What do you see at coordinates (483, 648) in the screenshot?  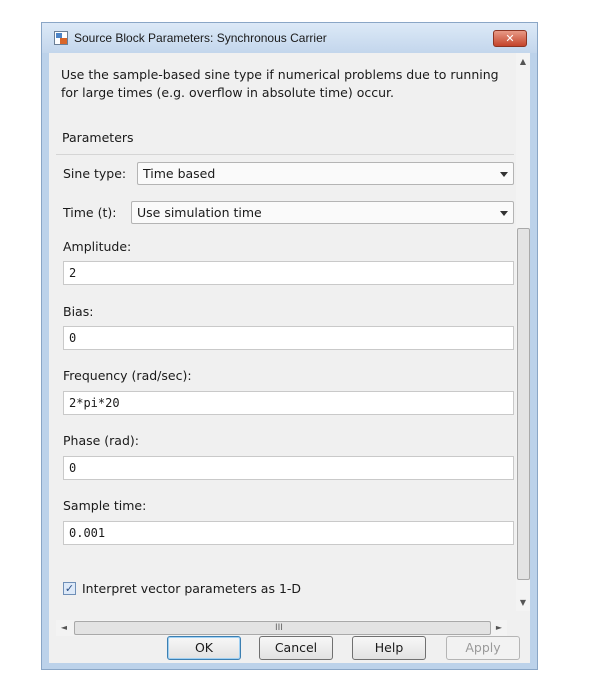 I see `apply-button: Apply` at bounding box center [483, 648].